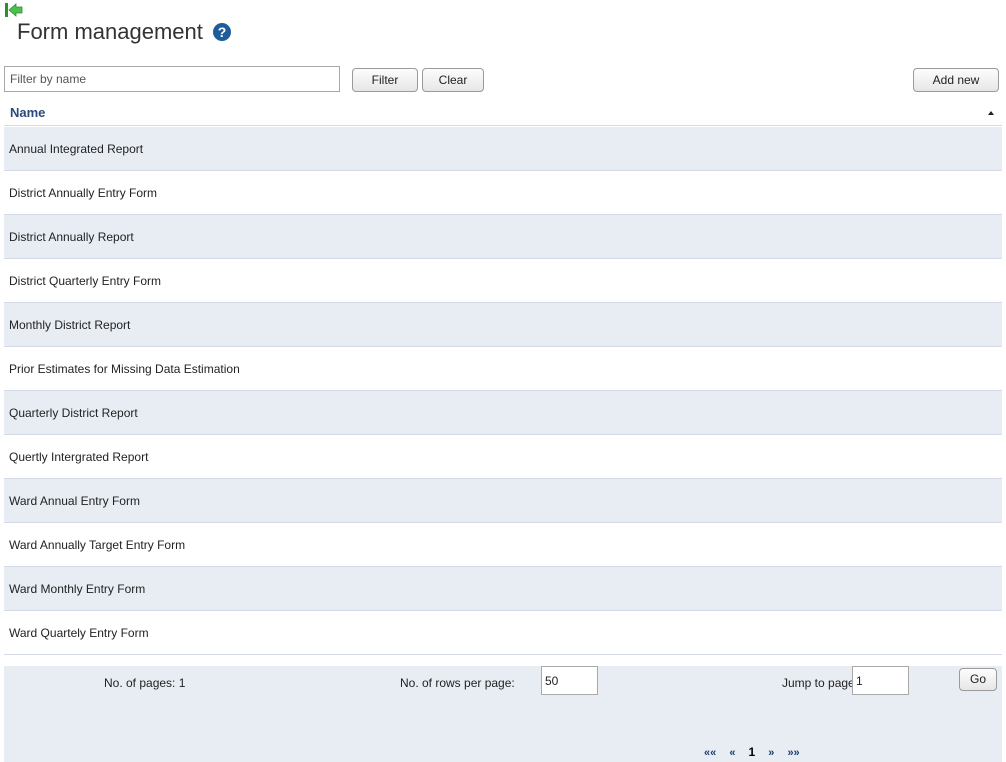 The image size is (1006, 762). Describe the element at coordinates (503, 501) in the screenshot. I see `table-row: Ward Annual Entry Form` at that location.